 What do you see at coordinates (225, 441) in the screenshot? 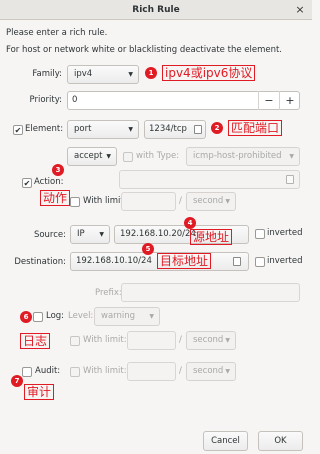
I see `cancel-button: Cancel` at bounding box center [225, 441].